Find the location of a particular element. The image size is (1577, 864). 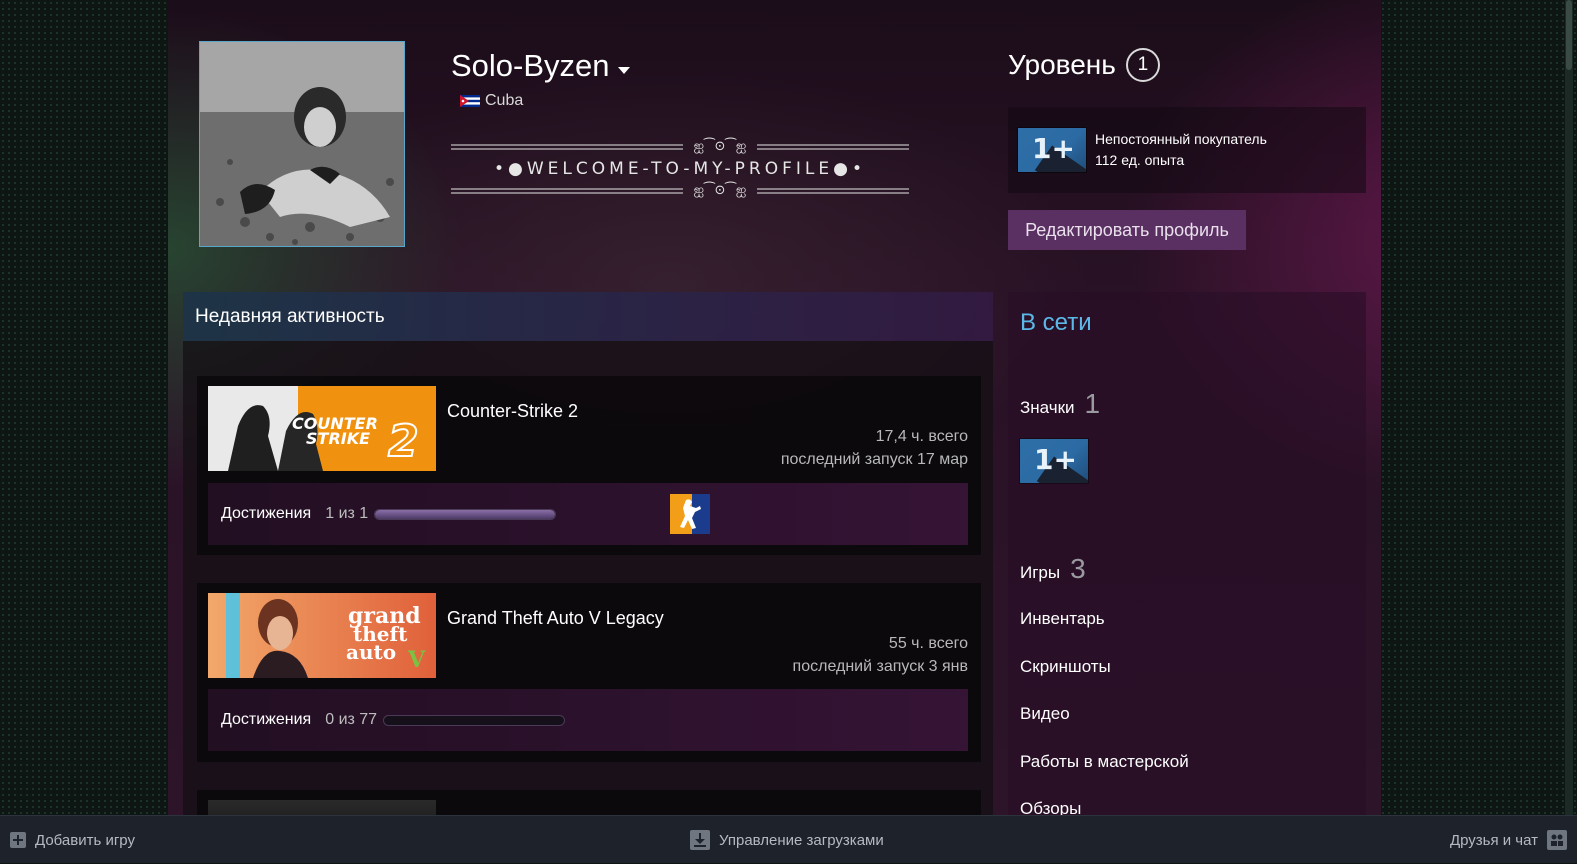

profile-location: Cuba is located at coordinates (491, 101).